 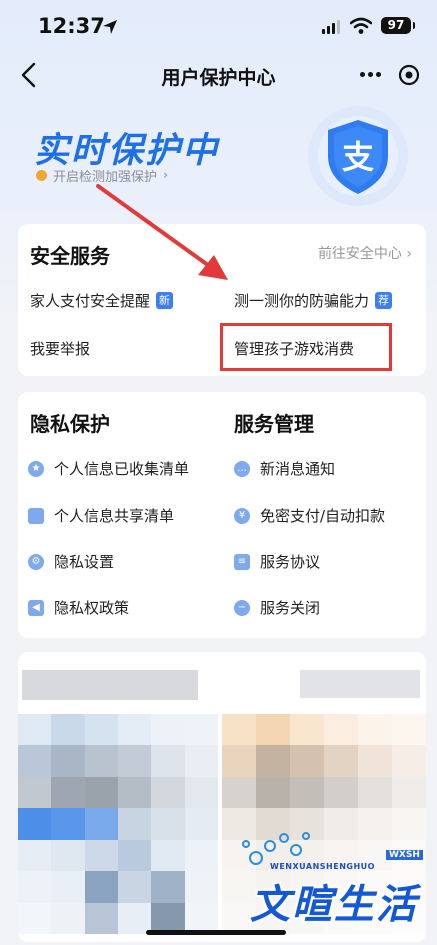 I want to click on shared-info-list-item: 个人信息共享清单, so click(x=101, y=515).